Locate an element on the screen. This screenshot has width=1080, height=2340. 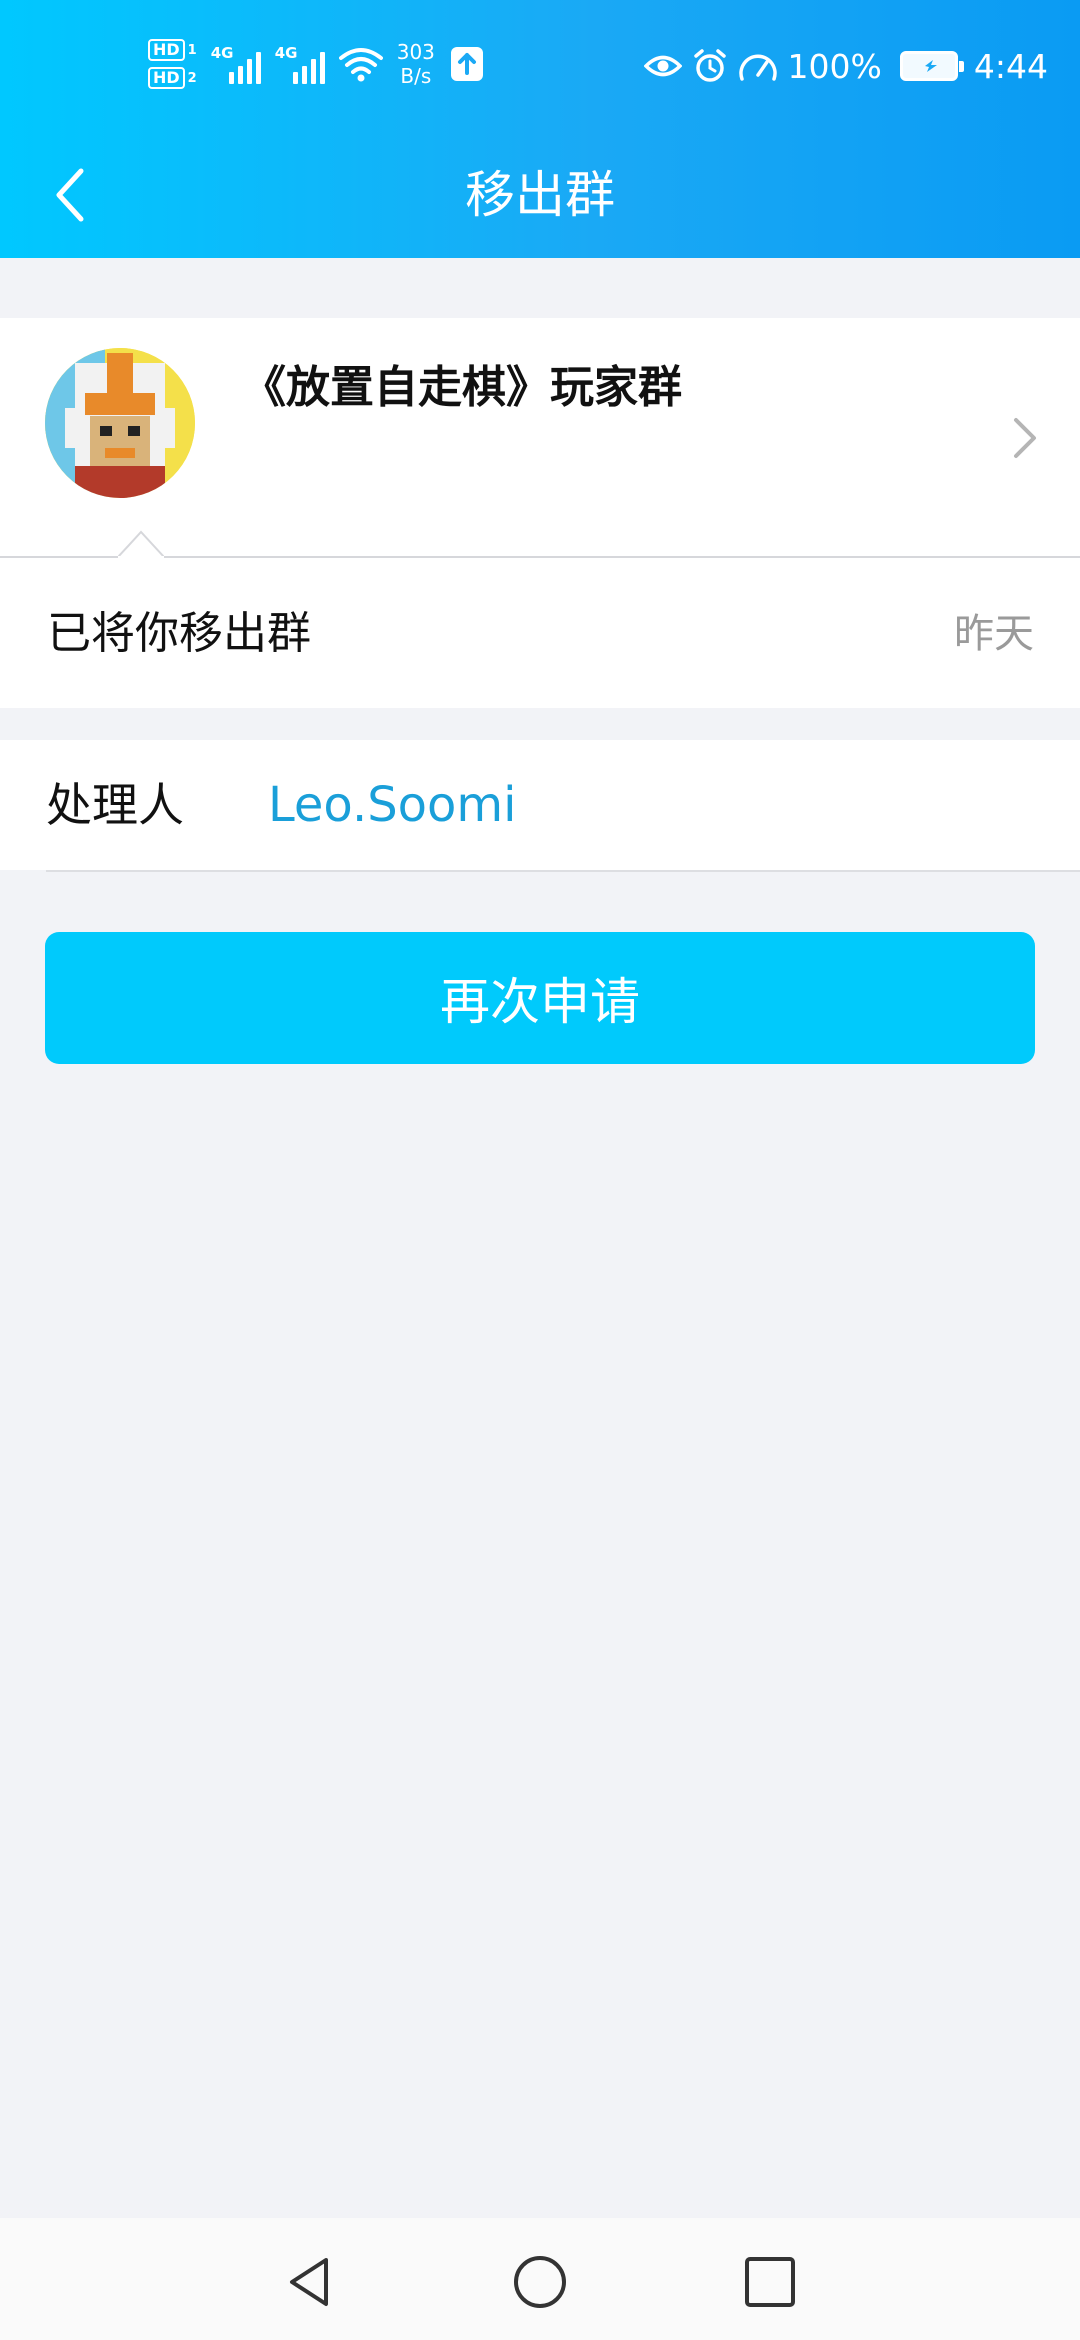
group-card: 《放置自走棋》玩家群 is located at coordinates (540, 437).